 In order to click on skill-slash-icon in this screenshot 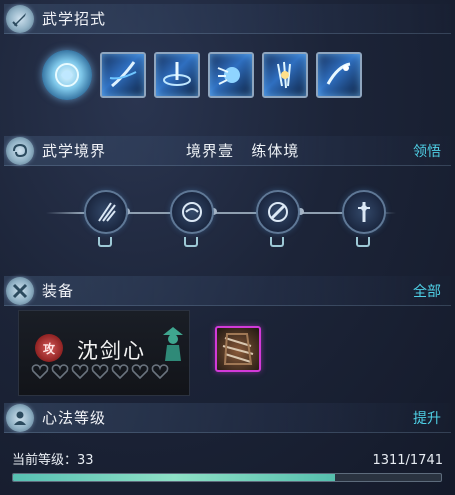, I will do `click(123, 75)`.